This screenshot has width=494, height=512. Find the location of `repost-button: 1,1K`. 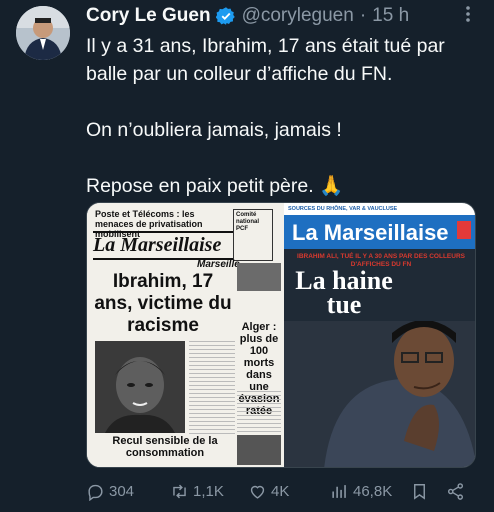

repost-button: 1,1K is located at coordinates (197, 491).